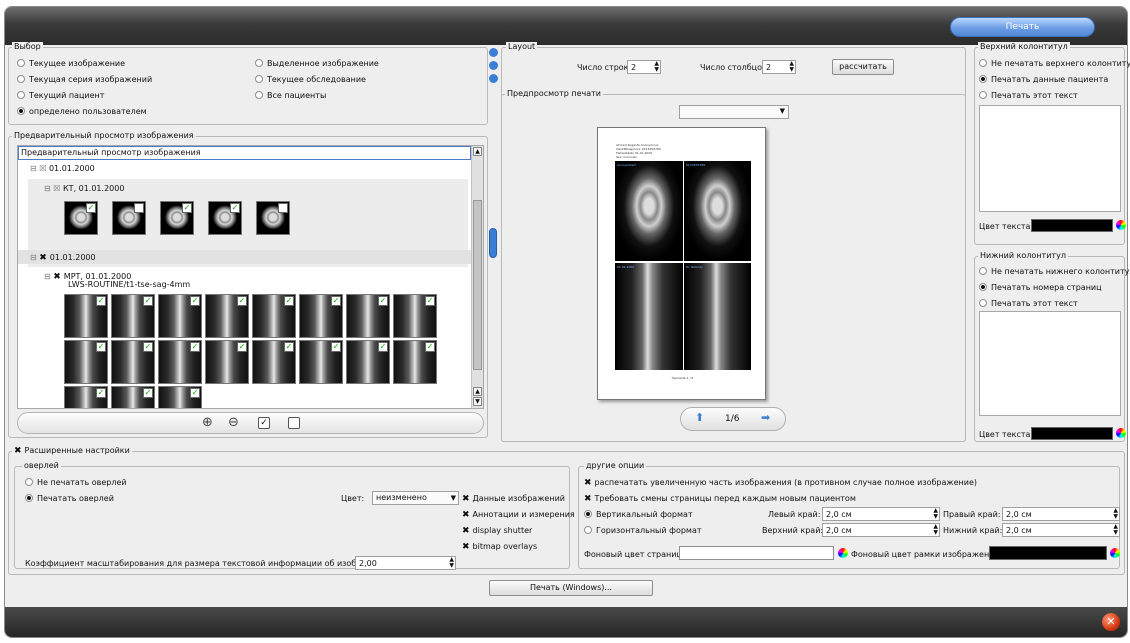  What do you see at coordinates (63, 258) in the screenshot?
I see `tree-node-date2: ⊟ ✖ 01.01.2000` at bounding box center [63, 258].